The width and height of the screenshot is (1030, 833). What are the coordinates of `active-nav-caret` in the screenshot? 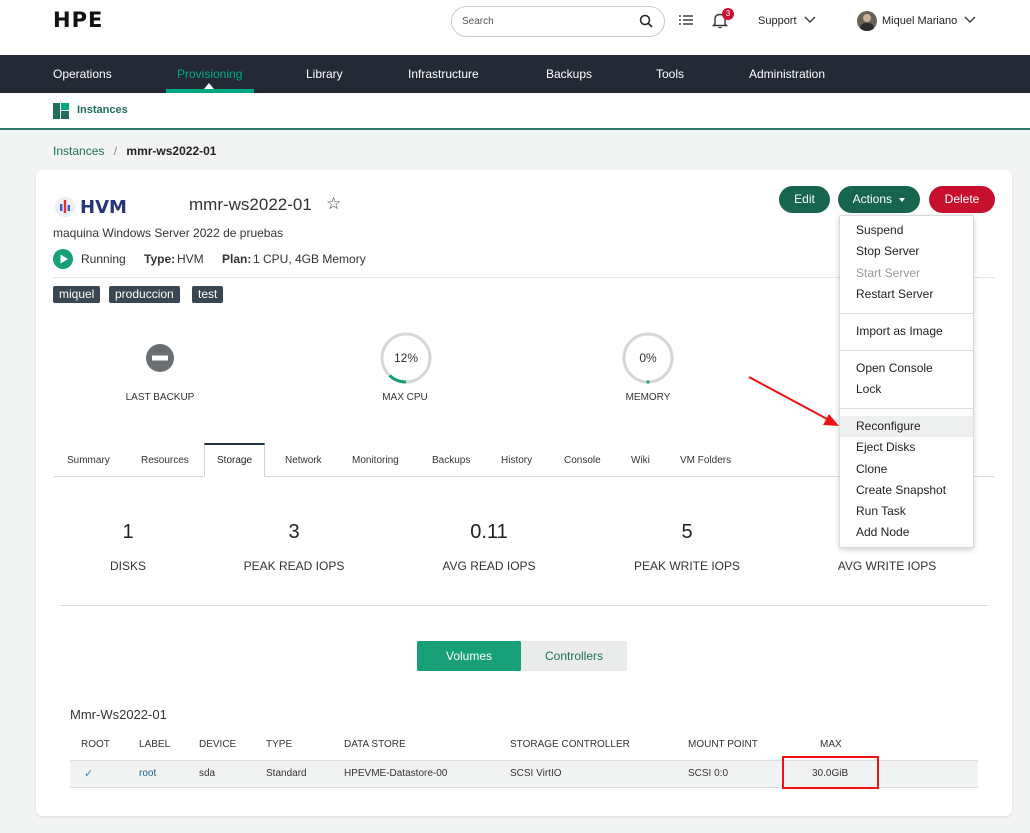 It's located at (209, 86).